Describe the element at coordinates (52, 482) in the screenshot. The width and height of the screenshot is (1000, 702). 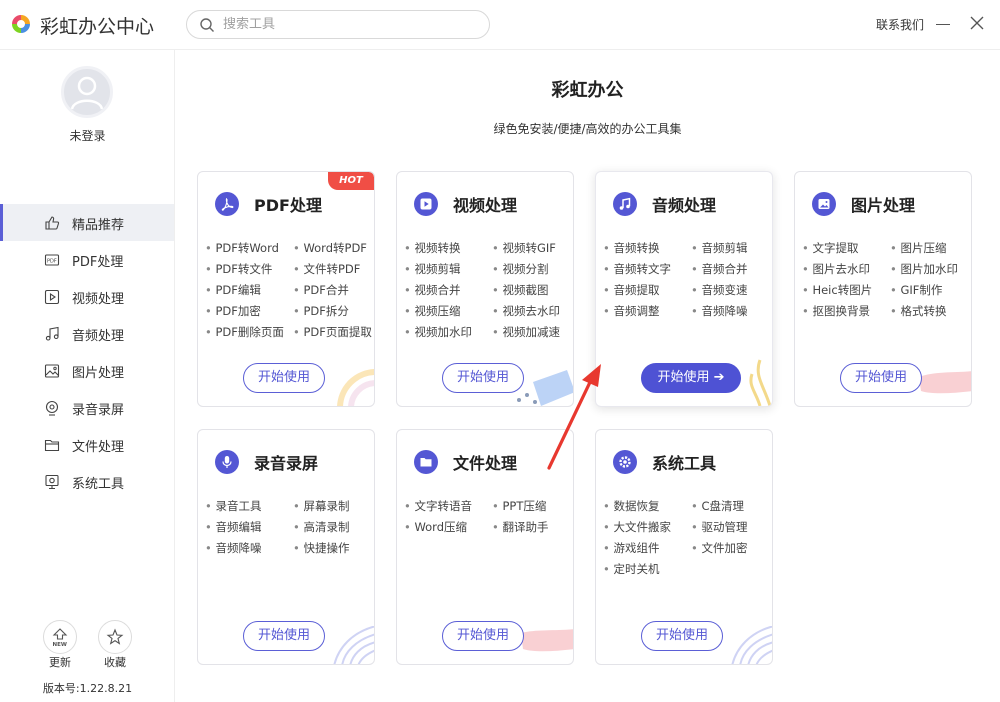
I see `monitor-icon` at that location.